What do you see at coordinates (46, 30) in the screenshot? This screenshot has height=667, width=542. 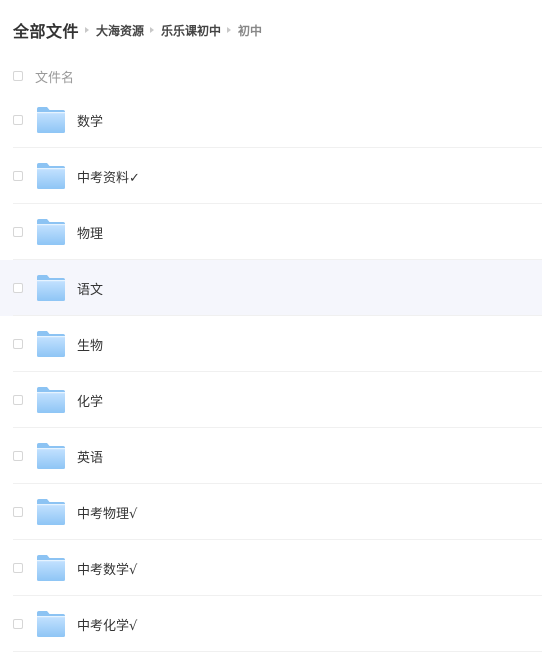 I see `breadcrumb-root: 全部文件` at bounding box center [46, 30].